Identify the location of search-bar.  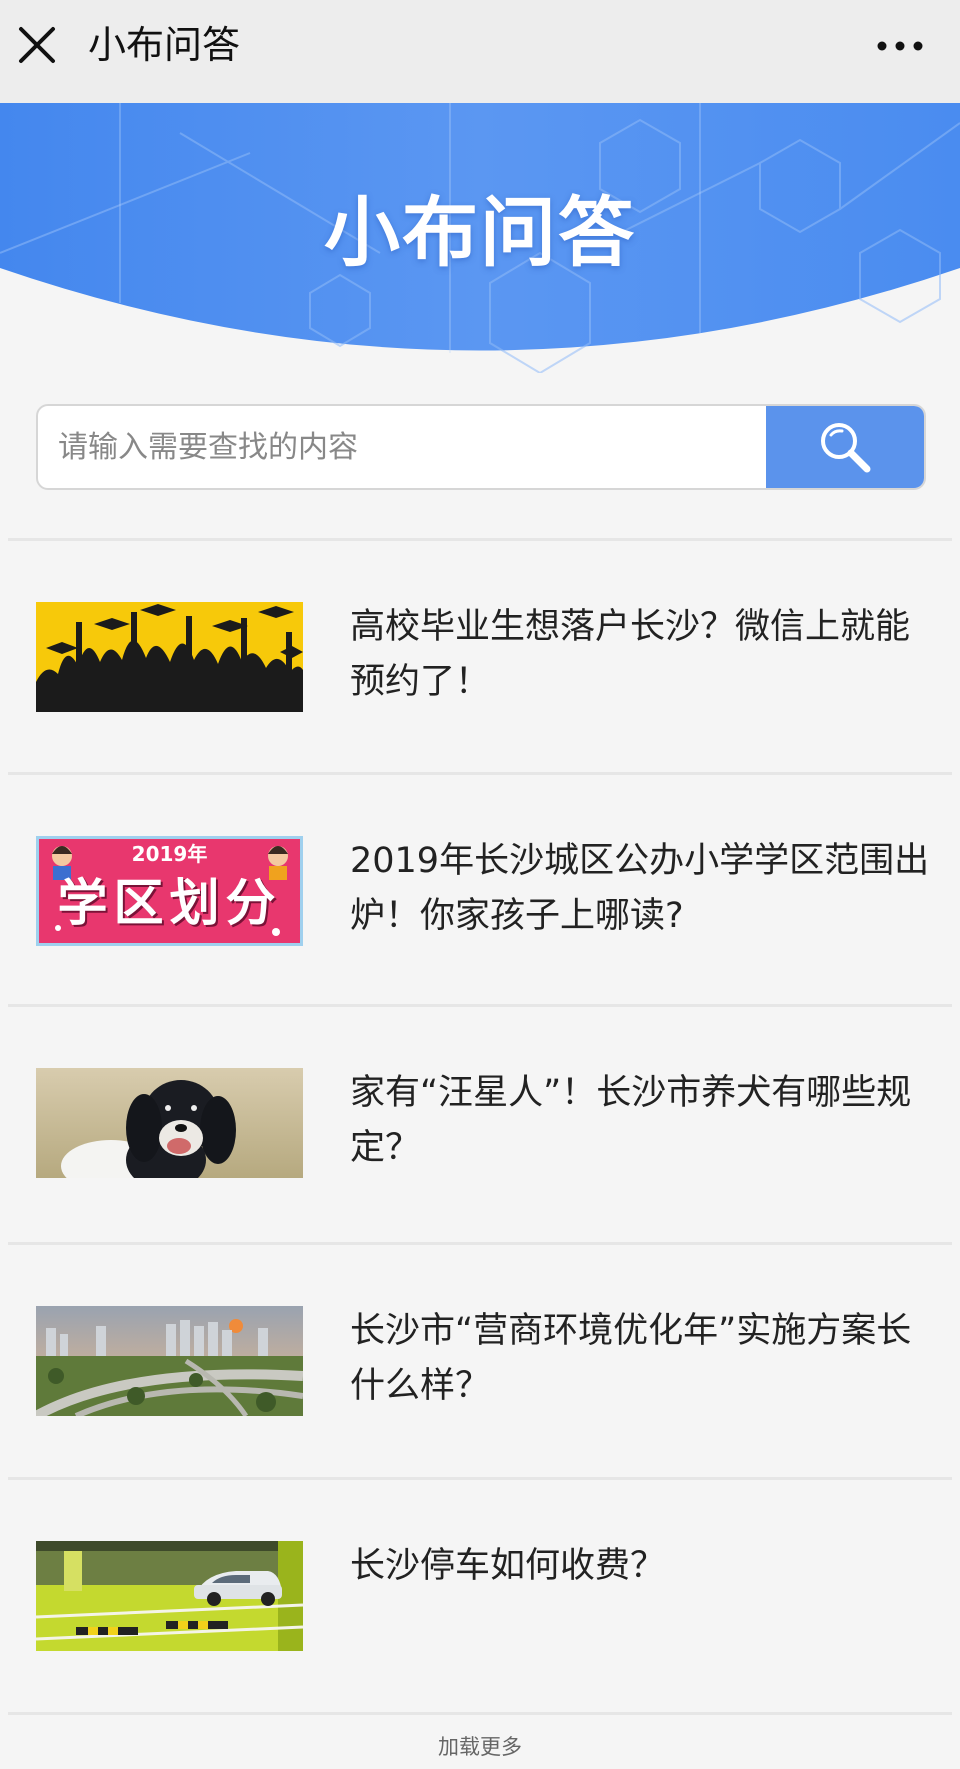
(481, 447).